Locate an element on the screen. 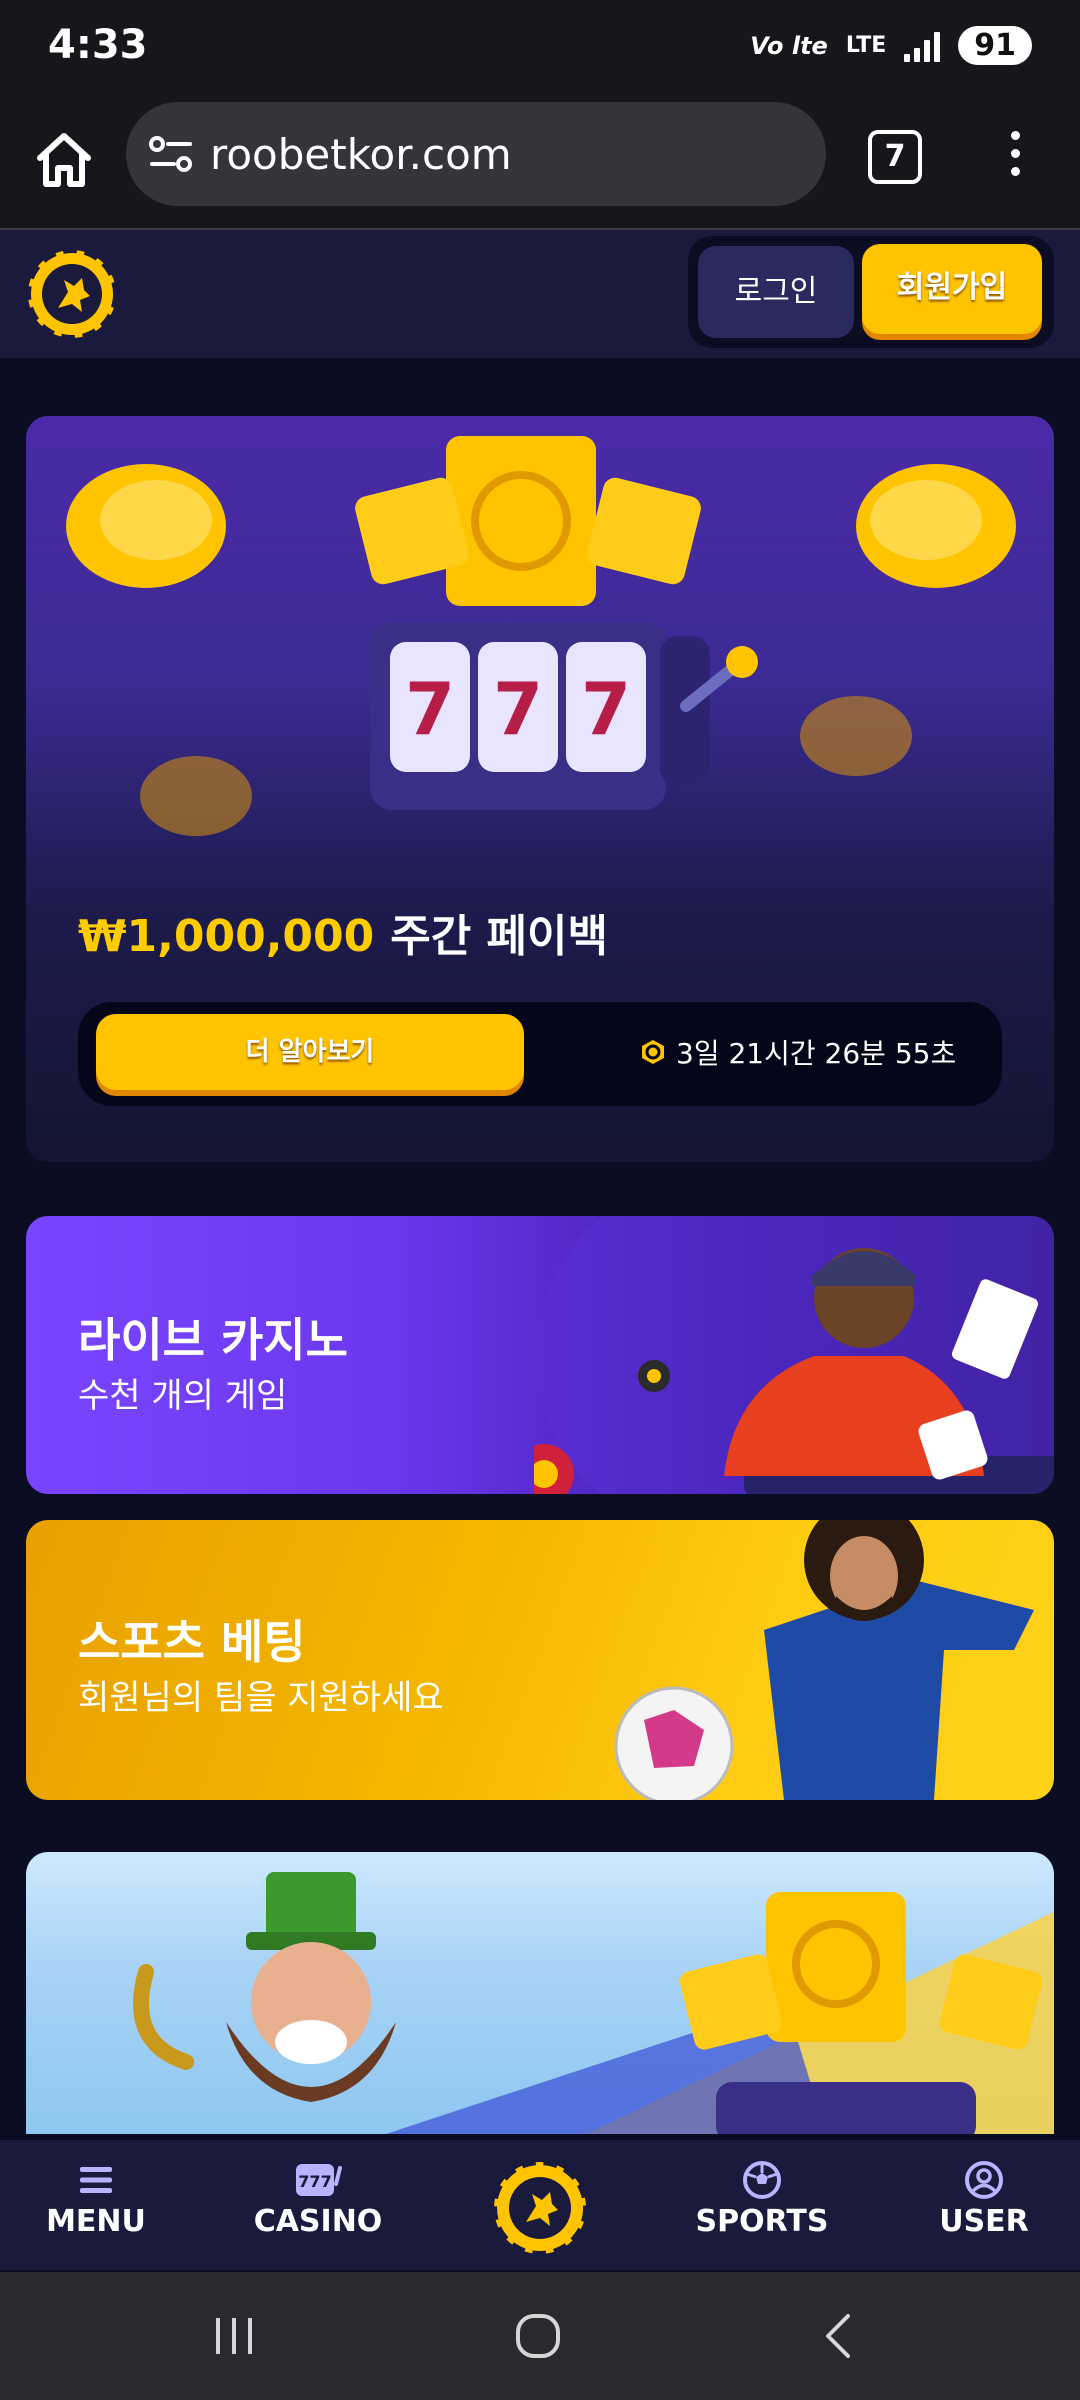  user-icon is located at coordinates (984, 2180).